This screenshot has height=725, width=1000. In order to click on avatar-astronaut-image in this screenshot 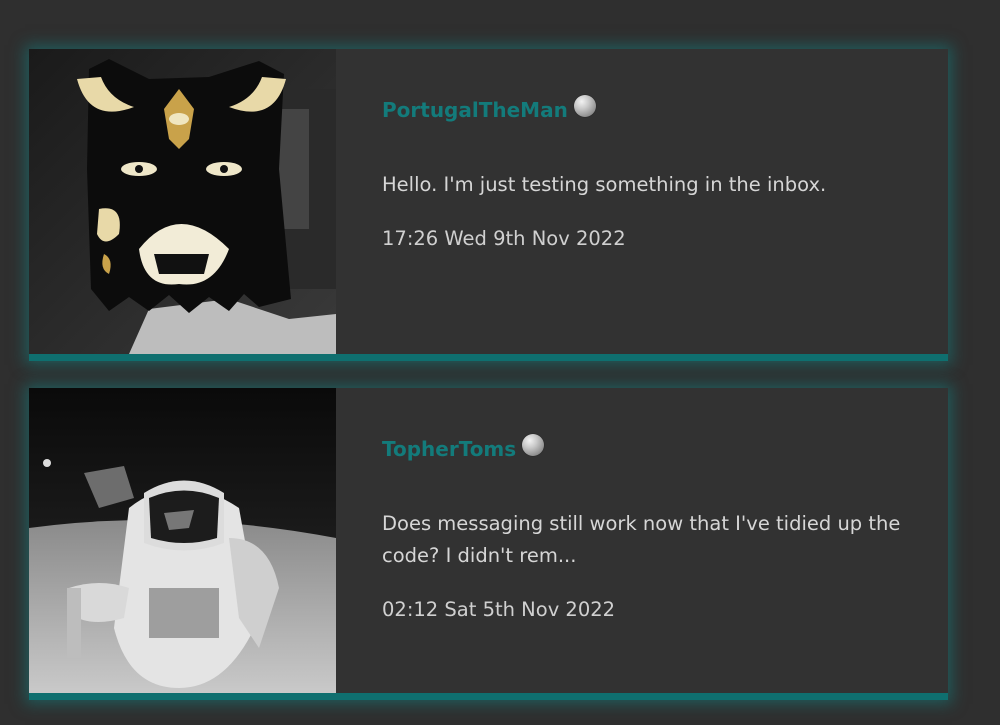, I will do `click(182, 540)`.